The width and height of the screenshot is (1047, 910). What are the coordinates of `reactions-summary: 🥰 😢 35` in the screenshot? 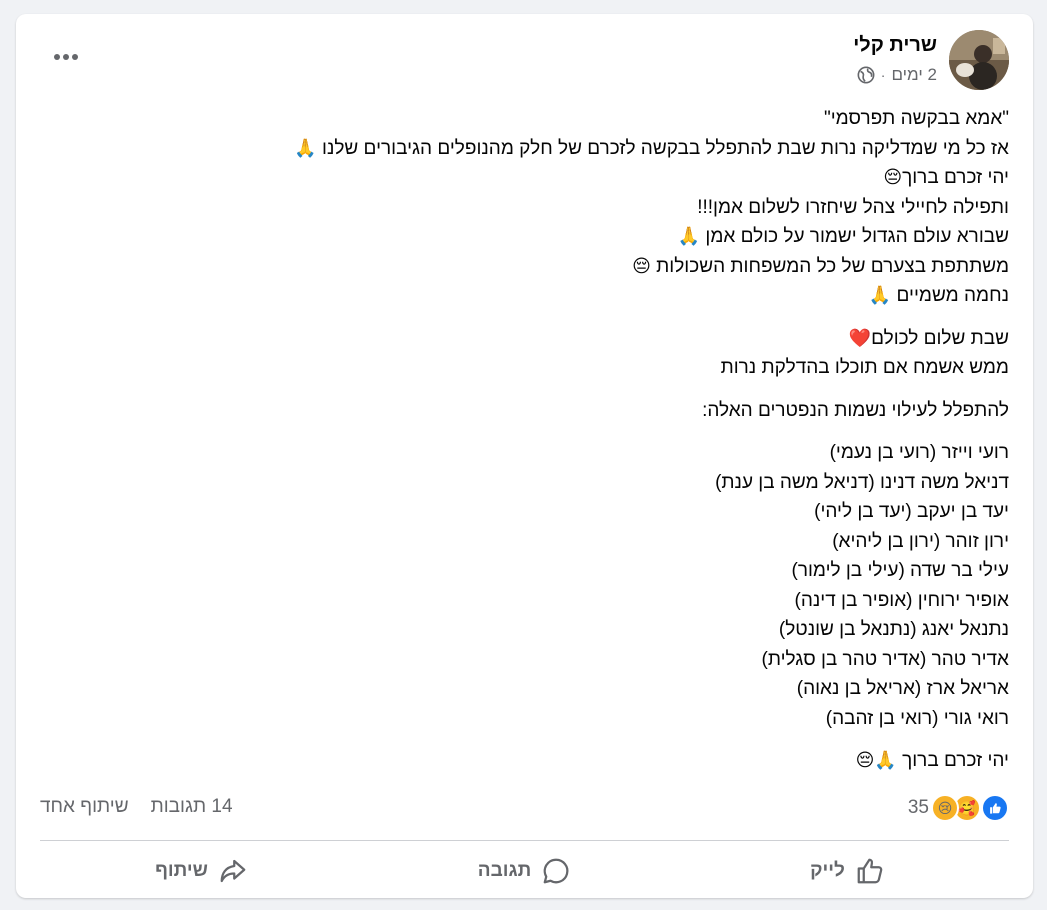 It's located at (958, 808).